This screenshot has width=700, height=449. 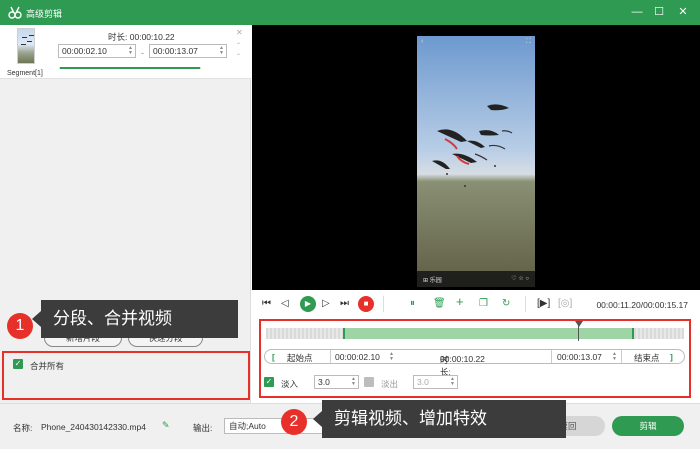 What do you see at coordinates (565, 304) in the screenshot?
I see `snapshot-icon: [◎]` at bounding box center [565, 304].